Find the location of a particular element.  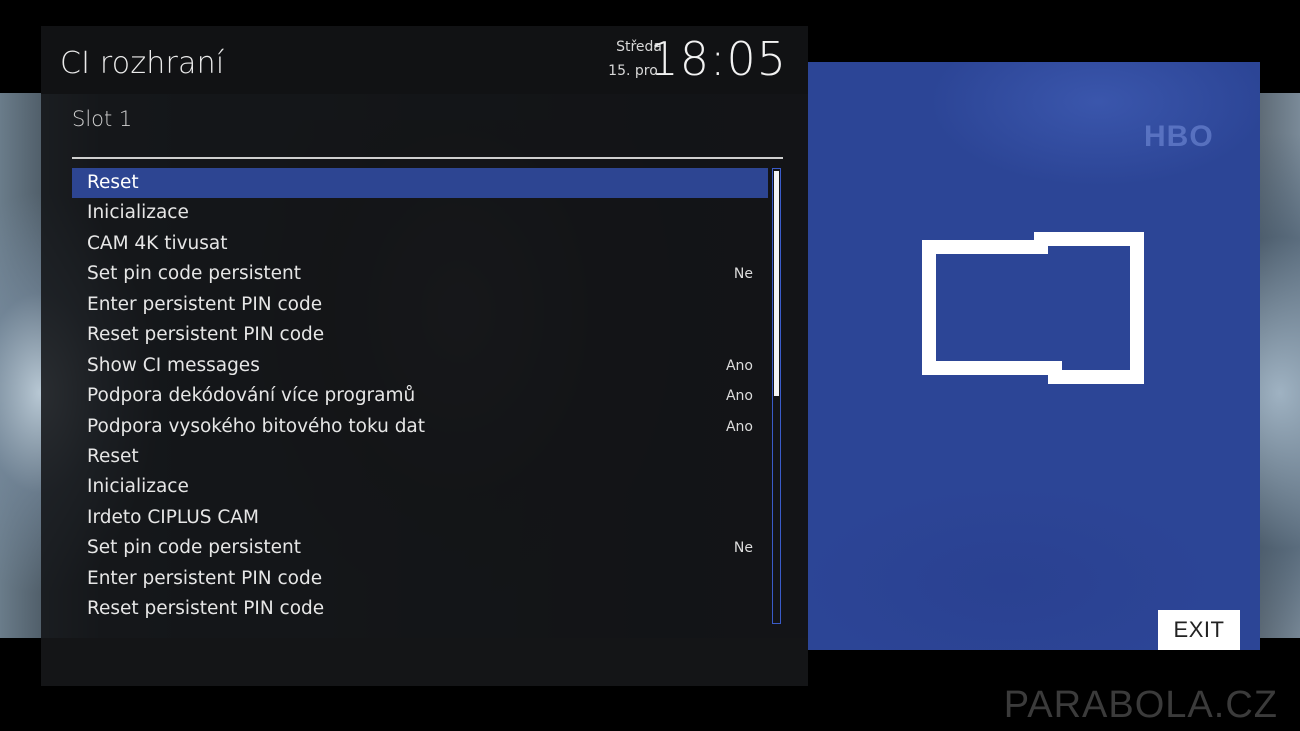

menu-item-multi-decoding: Podpora dekódování více programů Ano is located at coordinates (420, 396).